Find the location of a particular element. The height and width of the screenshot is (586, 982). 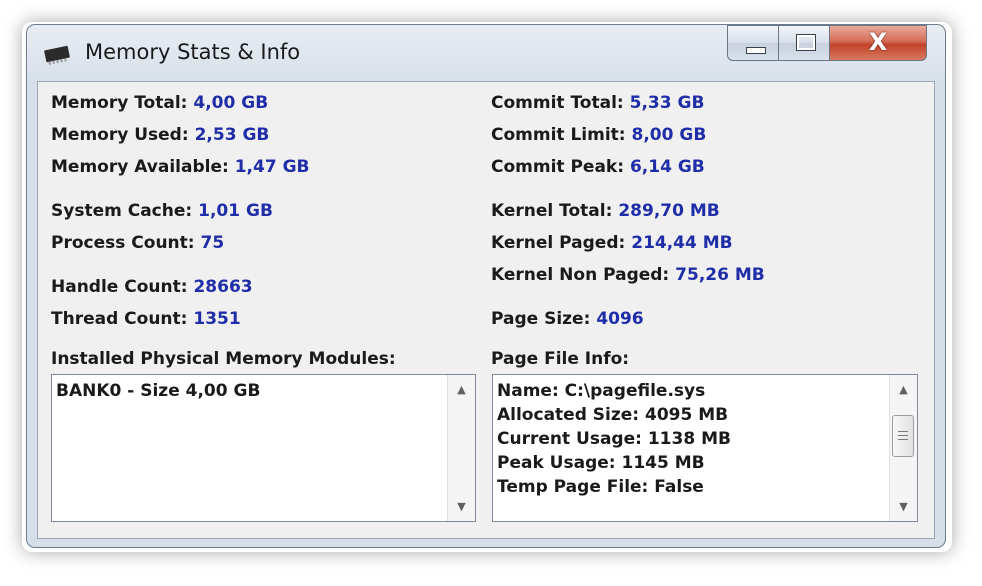

stat-commit-limit: Commit Limit: 8,00 GB is located at coordinates (598, 135).